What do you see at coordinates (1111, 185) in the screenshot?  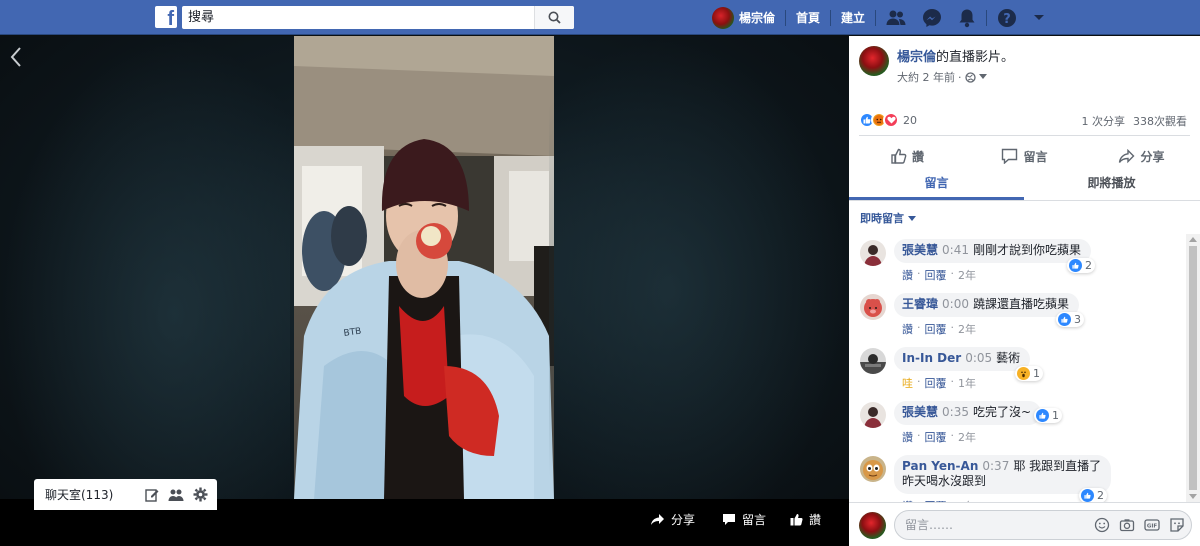 I see `tab-up-next: 即將播放` at bounding box center [1111, 185].